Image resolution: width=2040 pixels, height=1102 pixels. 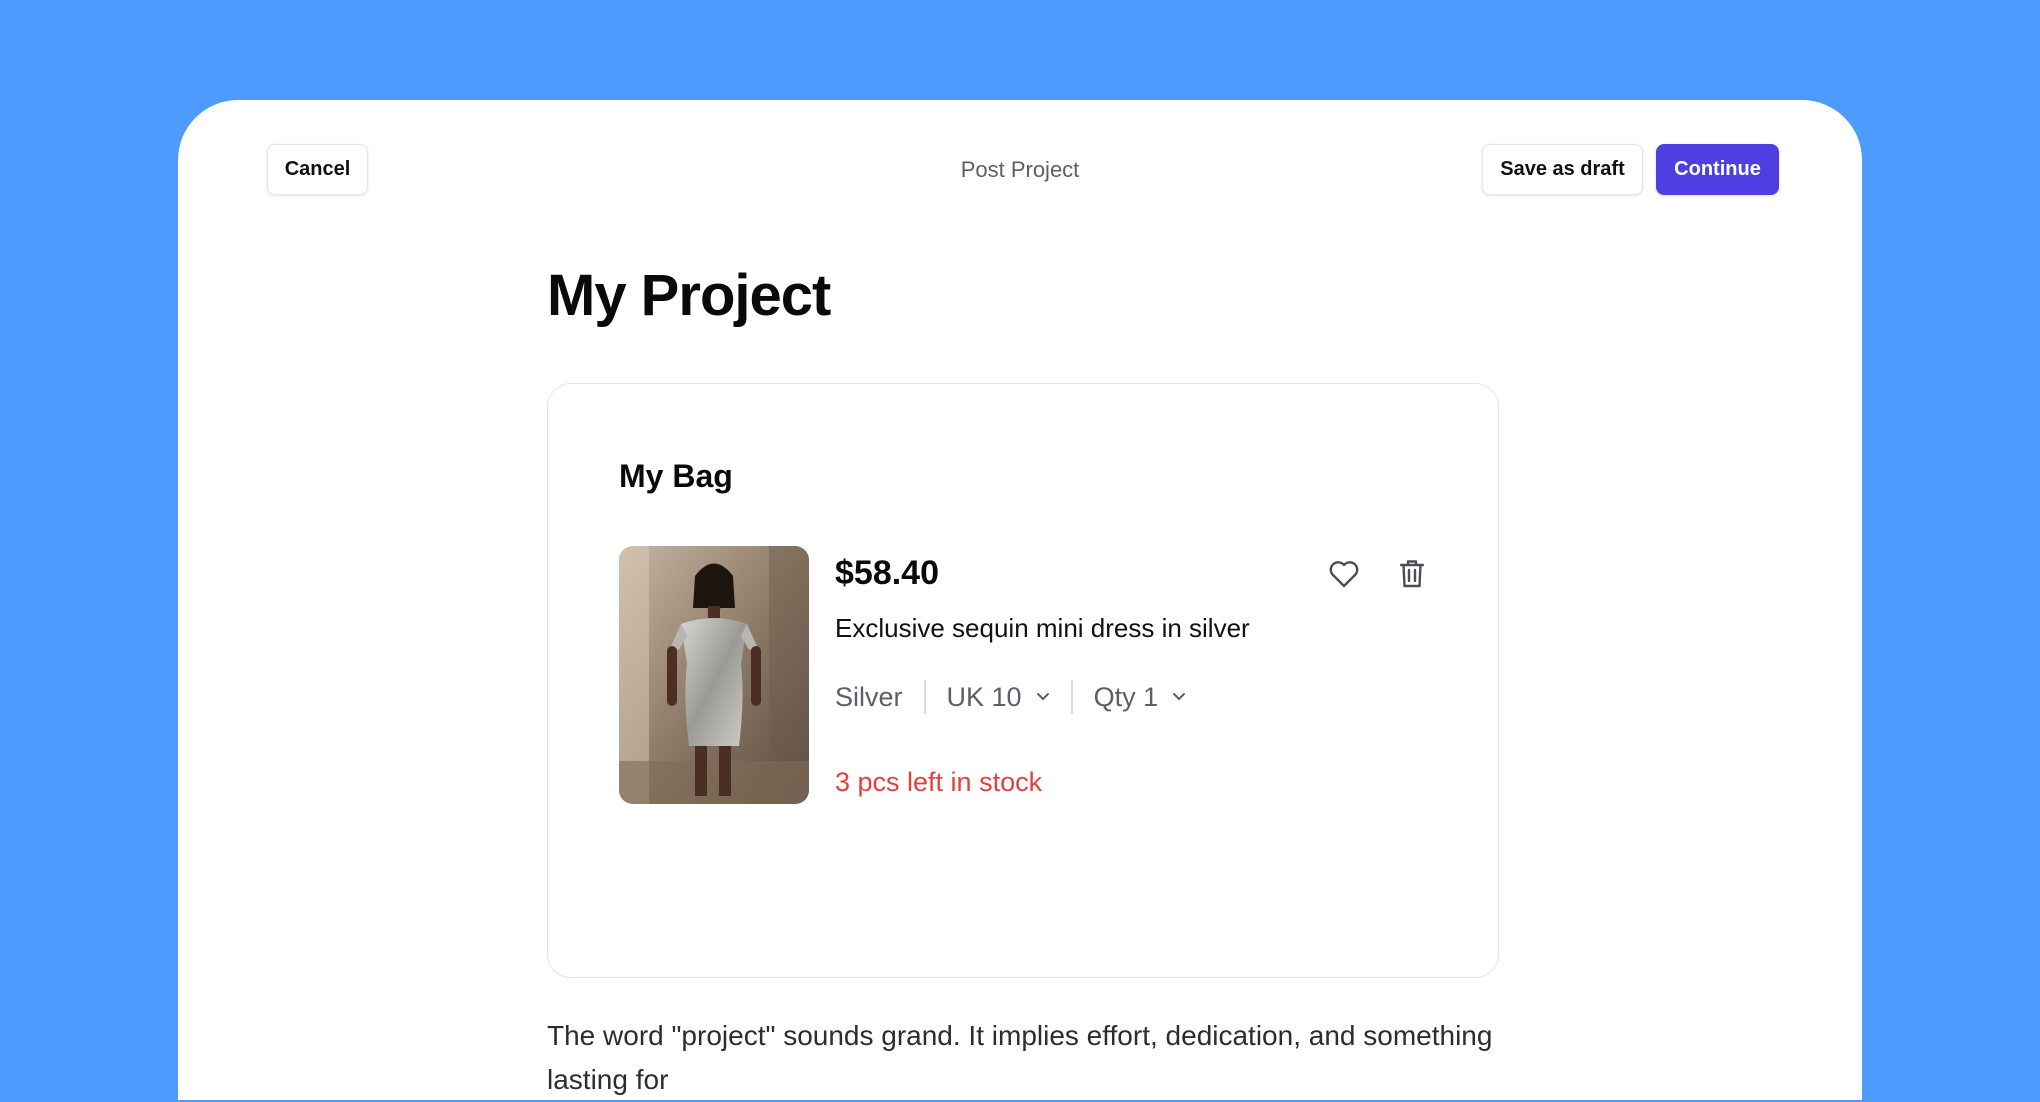 I want to click on size-select: UK 10, so click(x=998, y=697).